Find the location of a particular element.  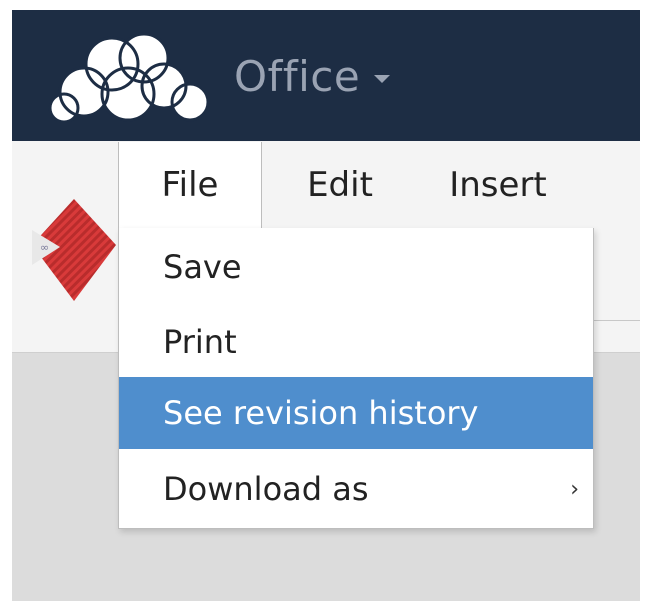

tab-insert-label: Insert is located at coordinates (498, 185).